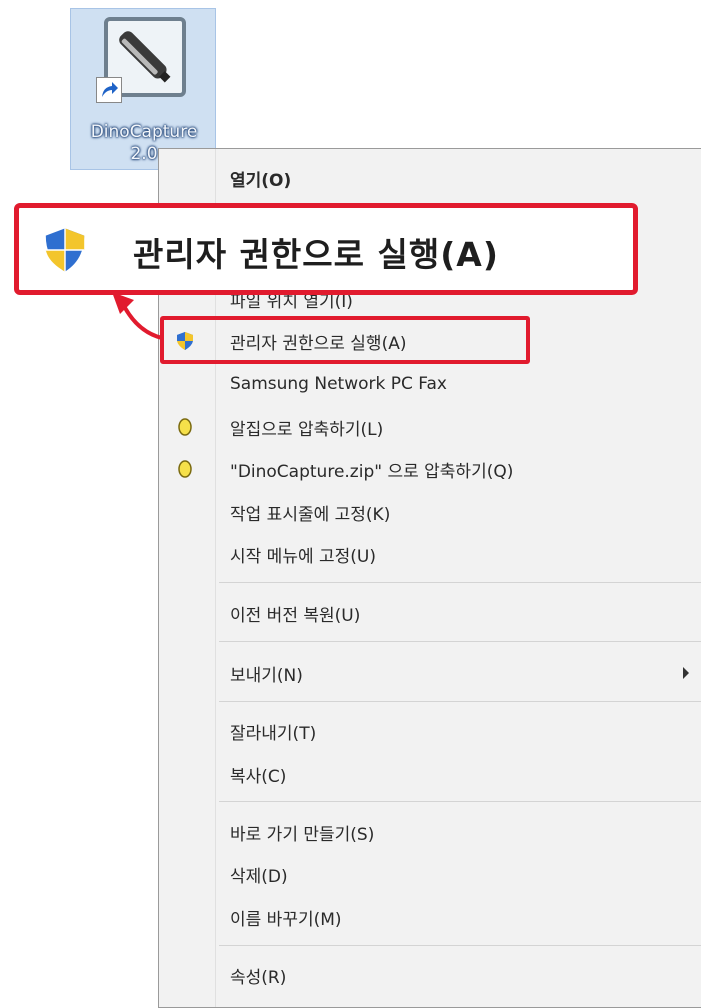 The image size is (701, 1008). I want to click on menu-item-send-to: 보내기(N), so click(430, 673).